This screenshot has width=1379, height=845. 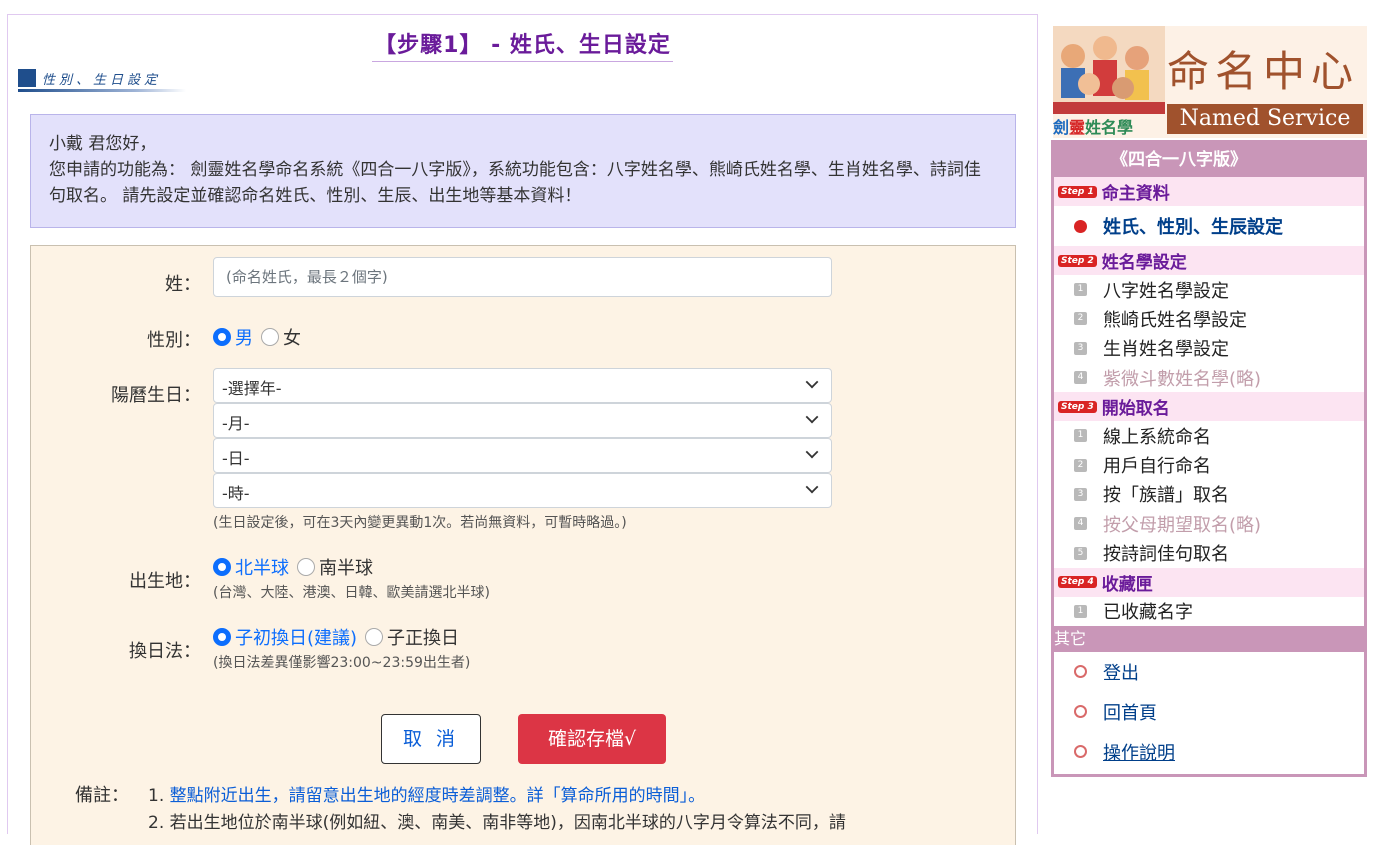 I want to click on sidebar-item-user-naming: 2 用戶自行命名, so click(x=1209, y=464).